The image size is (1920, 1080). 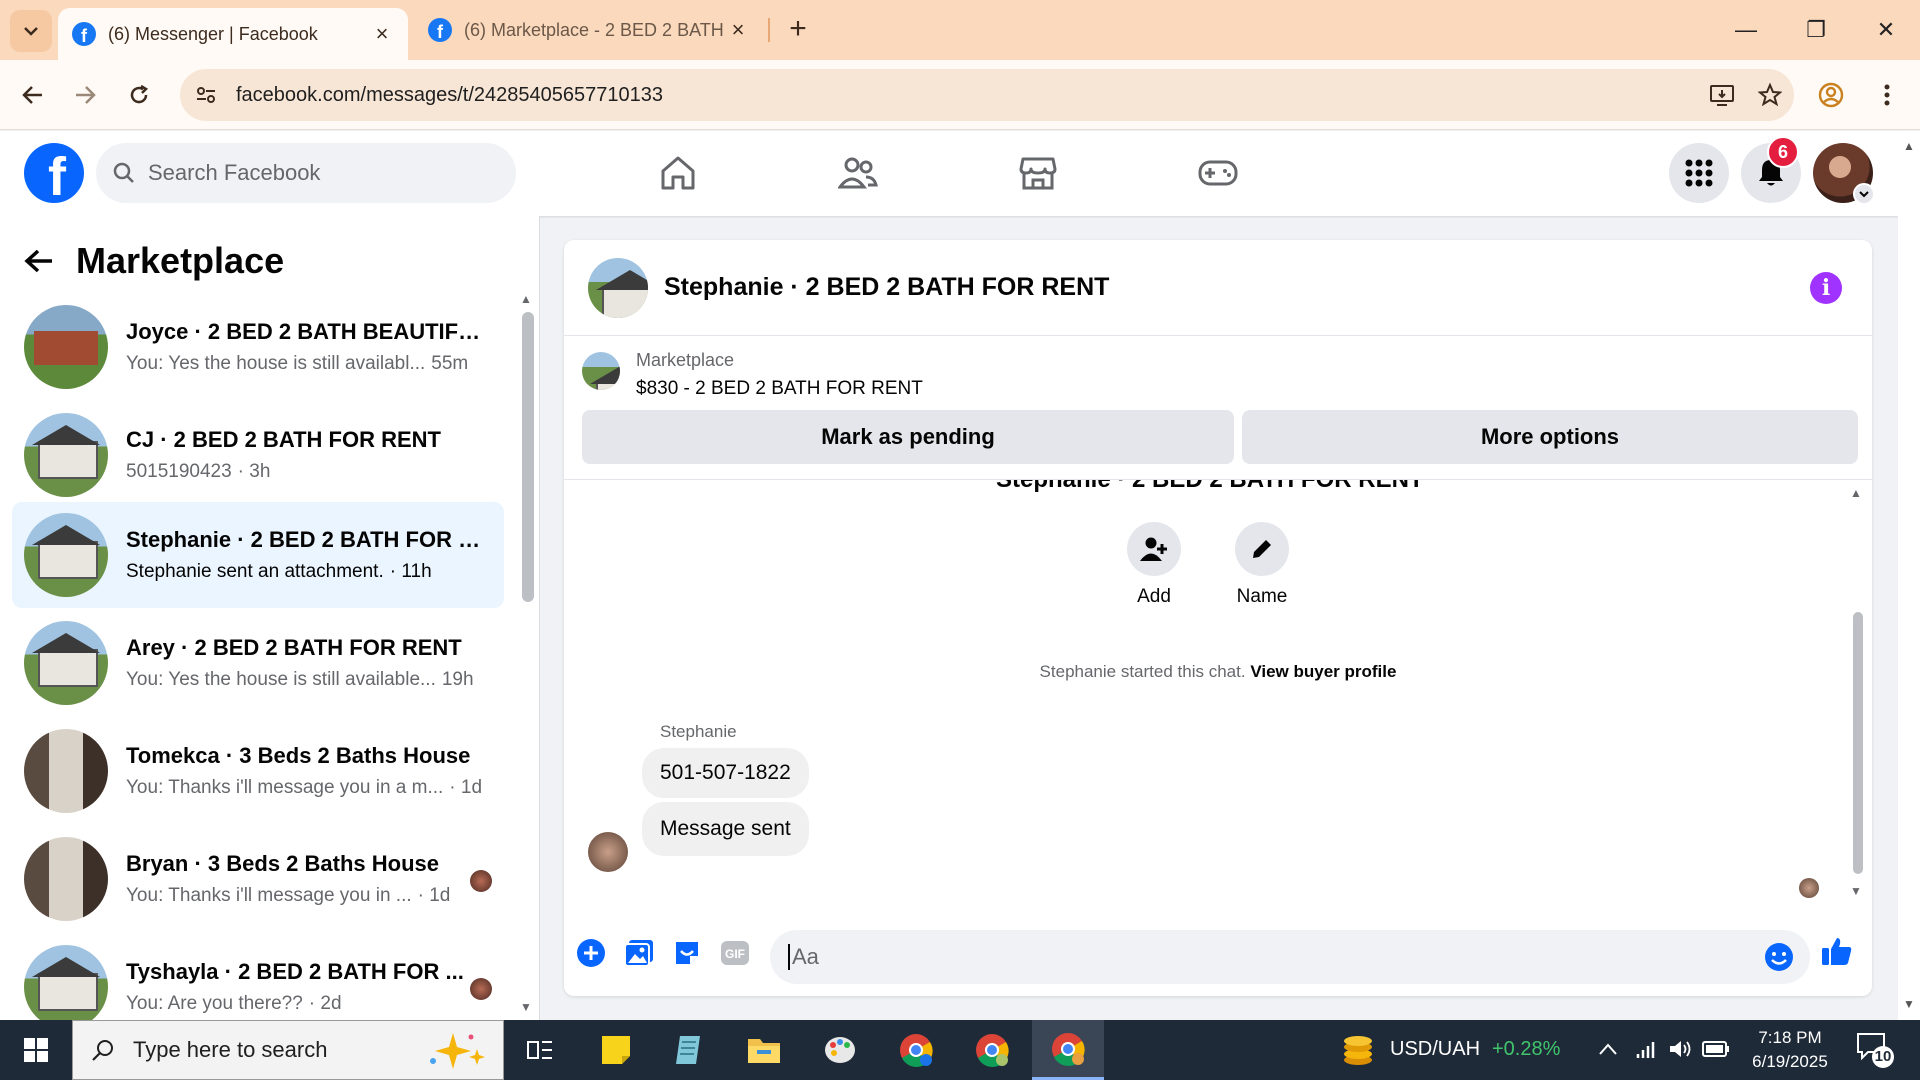 I want to click on started-text: Stephanie started this chat., so click(x=1142, y=671).